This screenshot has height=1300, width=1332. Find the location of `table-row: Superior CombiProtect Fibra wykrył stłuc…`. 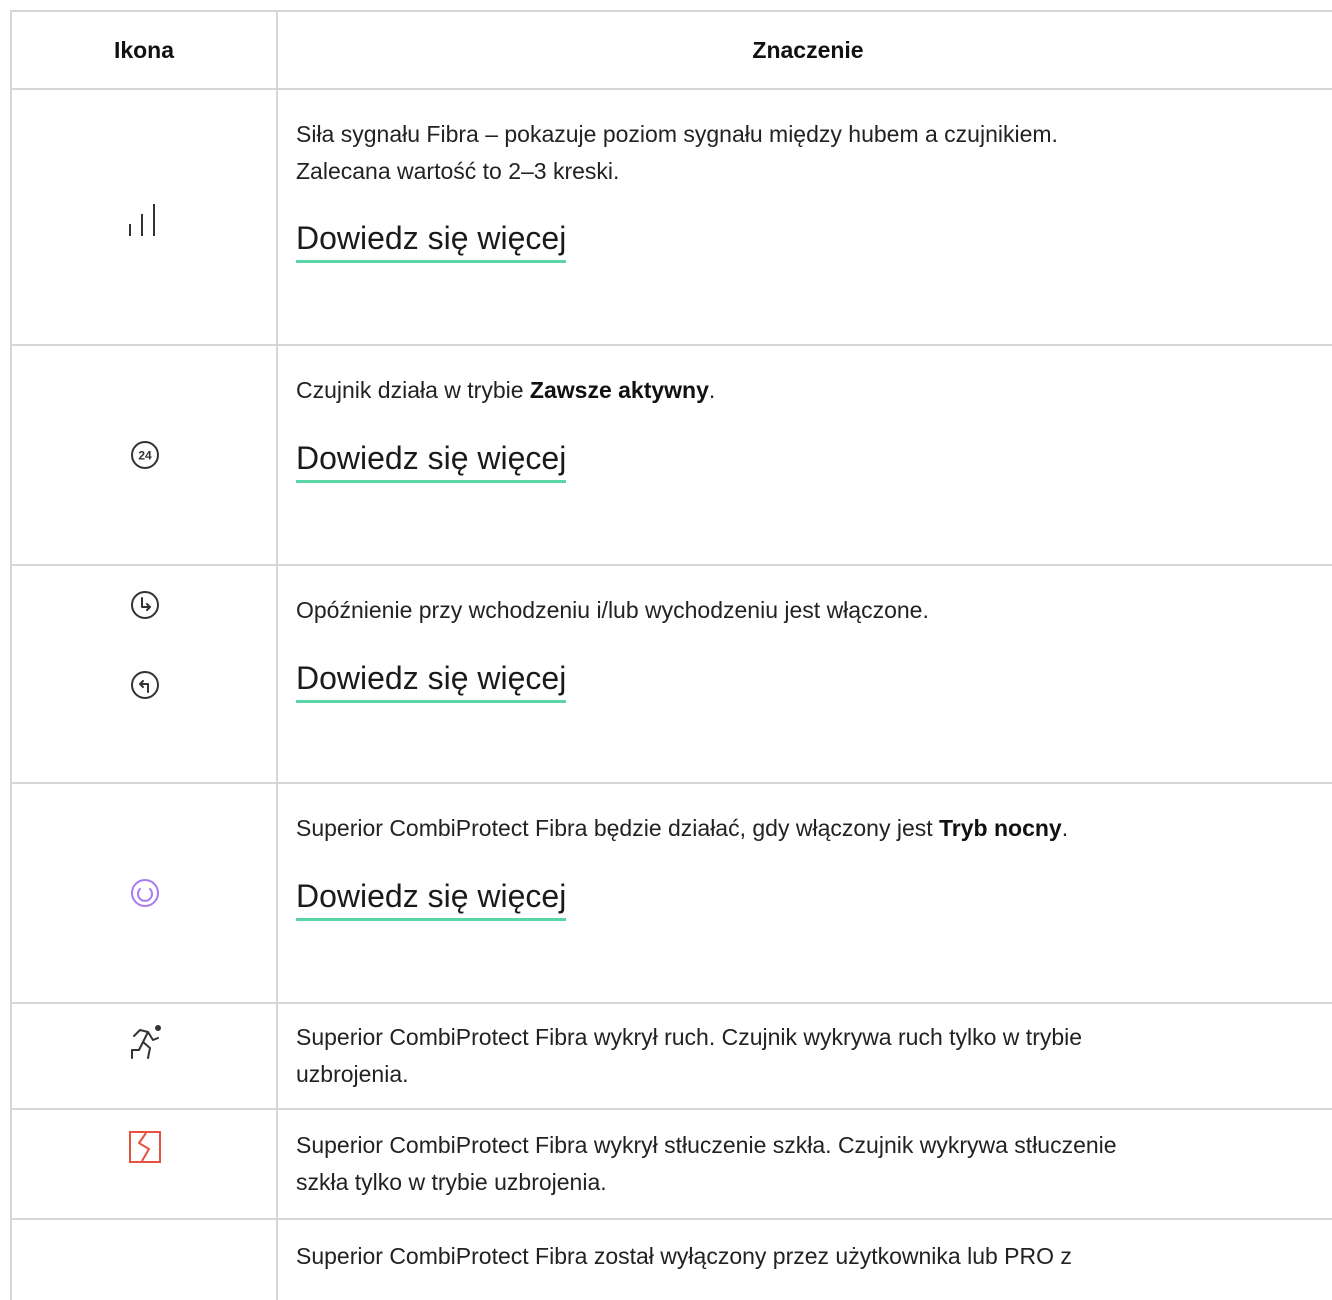

table-row: Superior CombiProtect Fibra wykrył stłuc… is located at coordinates (671, 1165).